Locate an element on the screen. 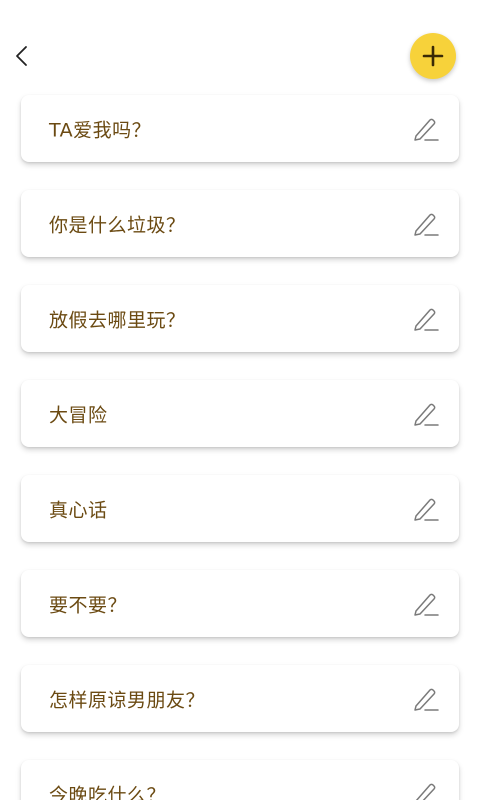 Image resolution: width=480 pixels, height=800 pixels. list-item: 今晚吃什么？ is located at coordinates (240, 780).